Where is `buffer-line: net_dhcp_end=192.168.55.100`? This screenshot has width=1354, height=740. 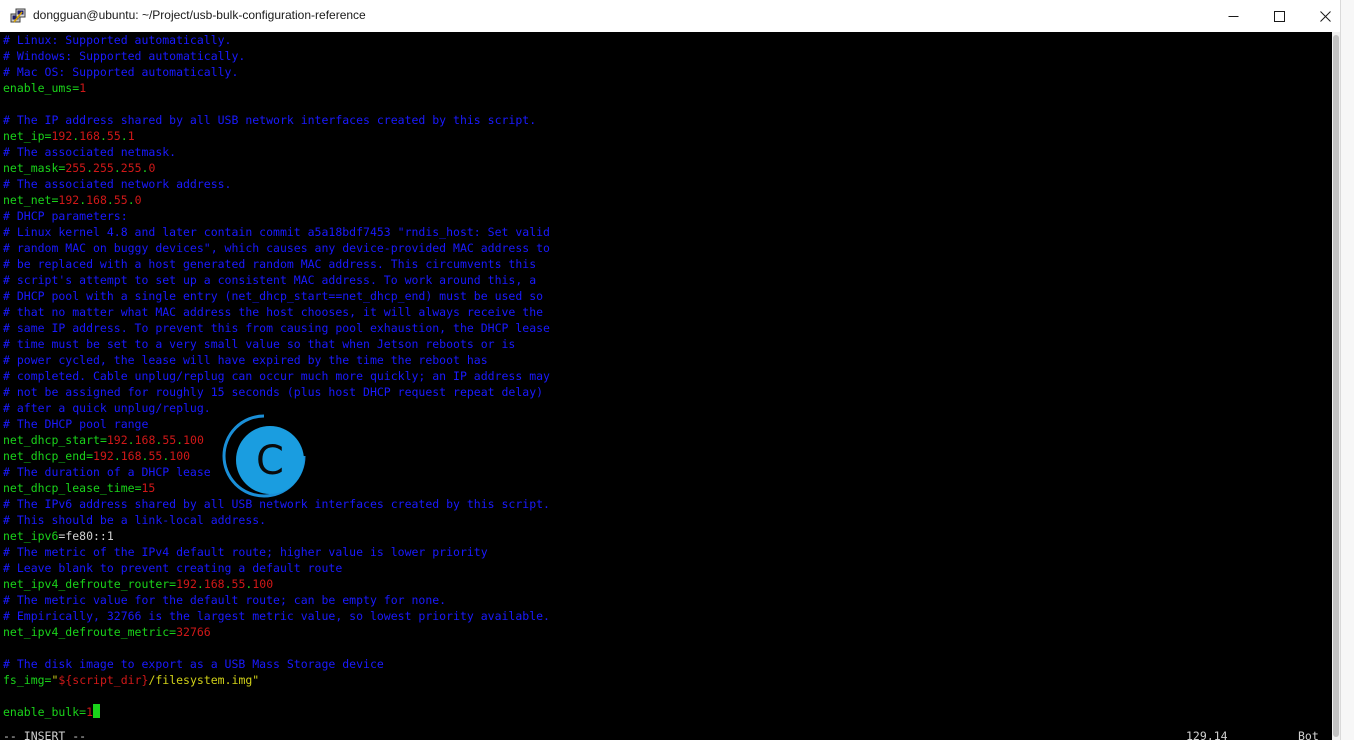 buffer-line: net_dhcp_end=192.168.55.100 is located at coordinates (96, 456).